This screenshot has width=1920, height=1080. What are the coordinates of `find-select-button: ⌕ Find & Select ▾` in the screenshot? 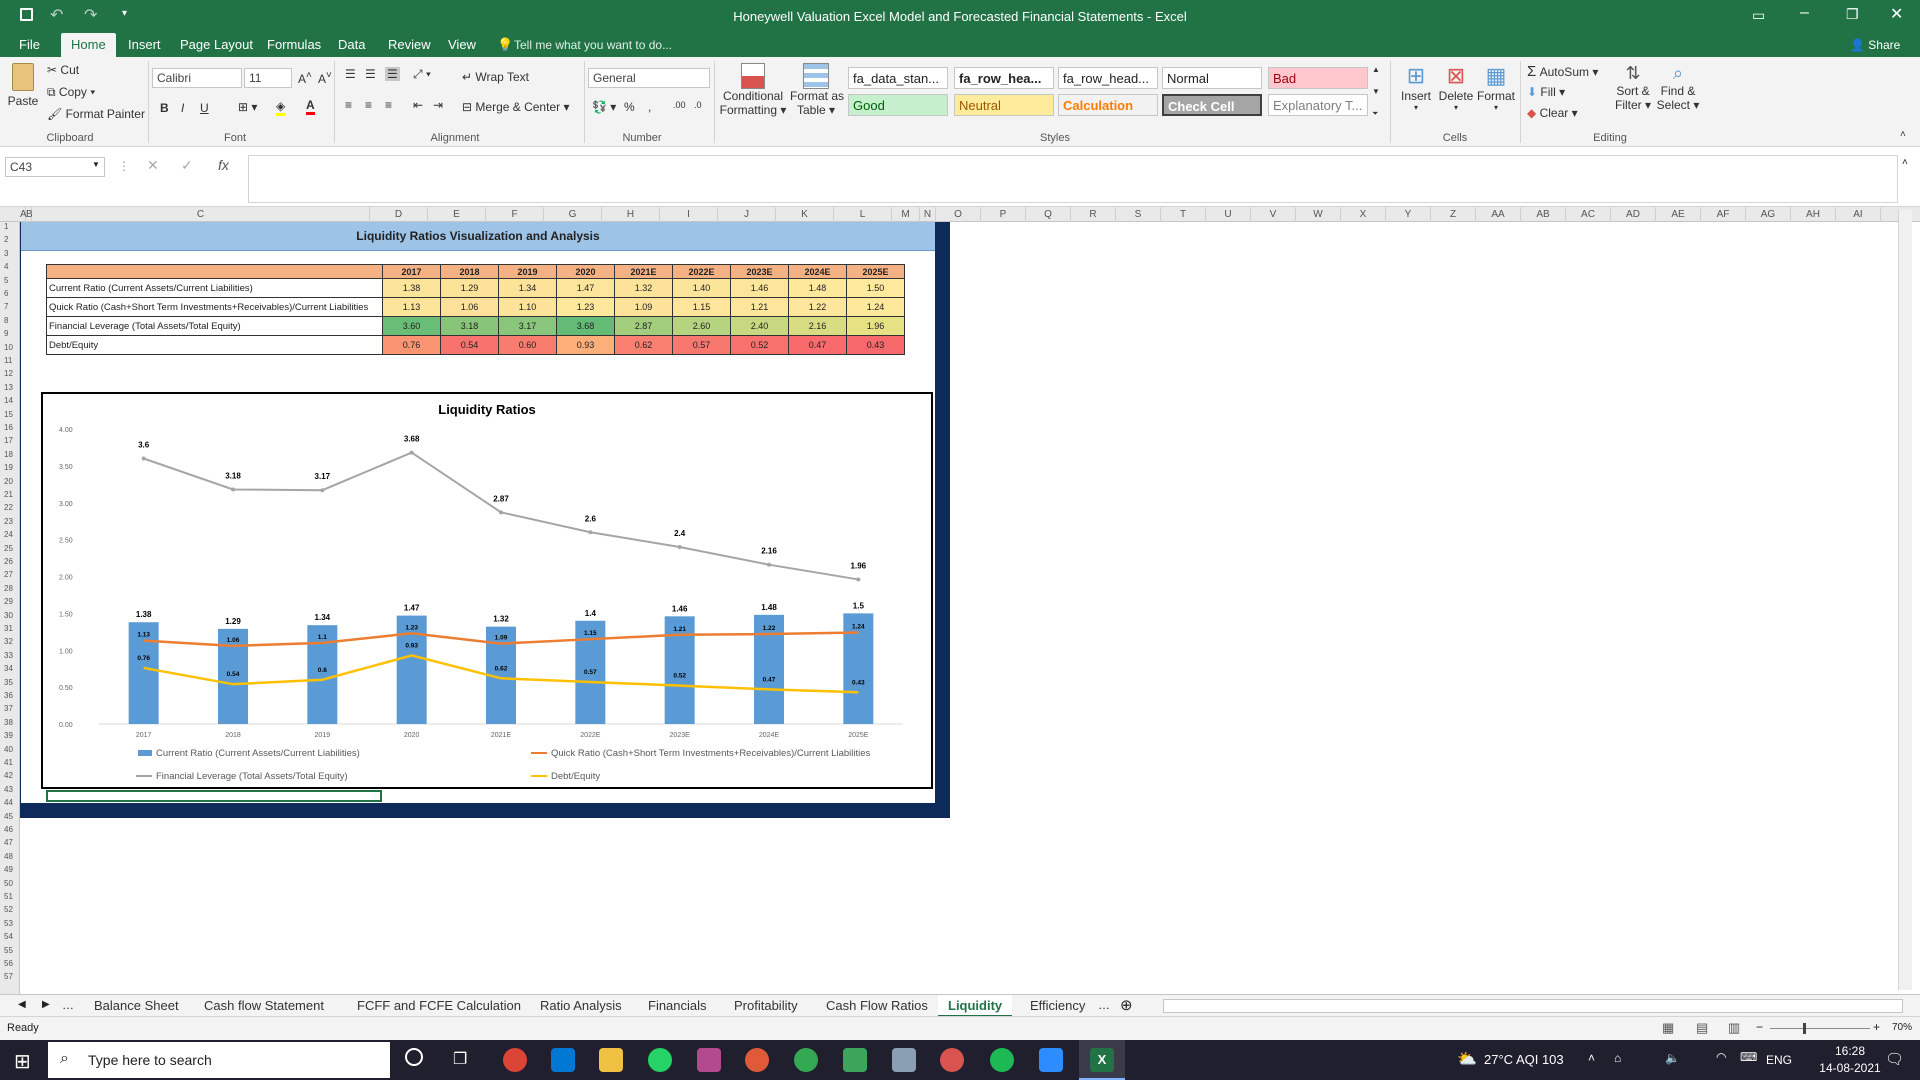 It's located at (1678, 87).